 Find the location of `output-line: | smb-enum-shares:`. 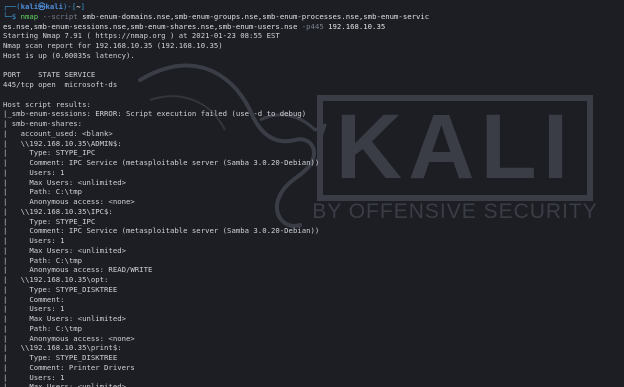

output-line: | smb-enum-shares: is located at coordinates (43, 123).